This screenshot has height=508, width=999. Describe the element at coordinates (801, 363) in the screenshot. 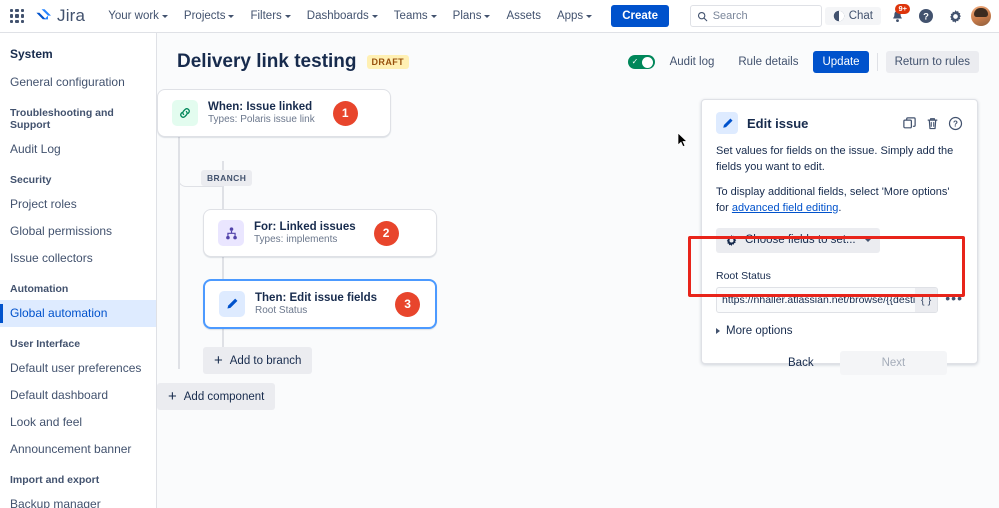

I see `back-button: Back` at that location.